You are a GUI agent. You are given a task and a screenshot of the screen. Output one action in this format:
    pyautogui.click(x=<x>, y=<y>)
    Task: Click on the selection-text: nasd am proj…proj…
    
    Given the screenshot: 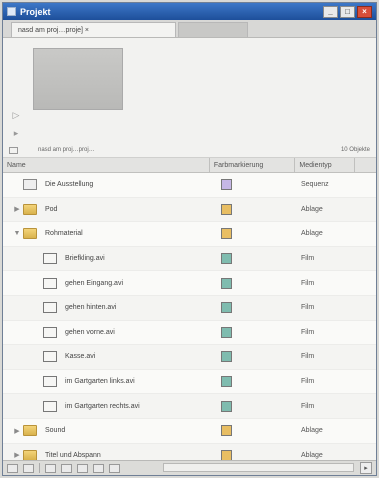 What is the action you would take?
    pyautogui.click(x=66, y=150)
    